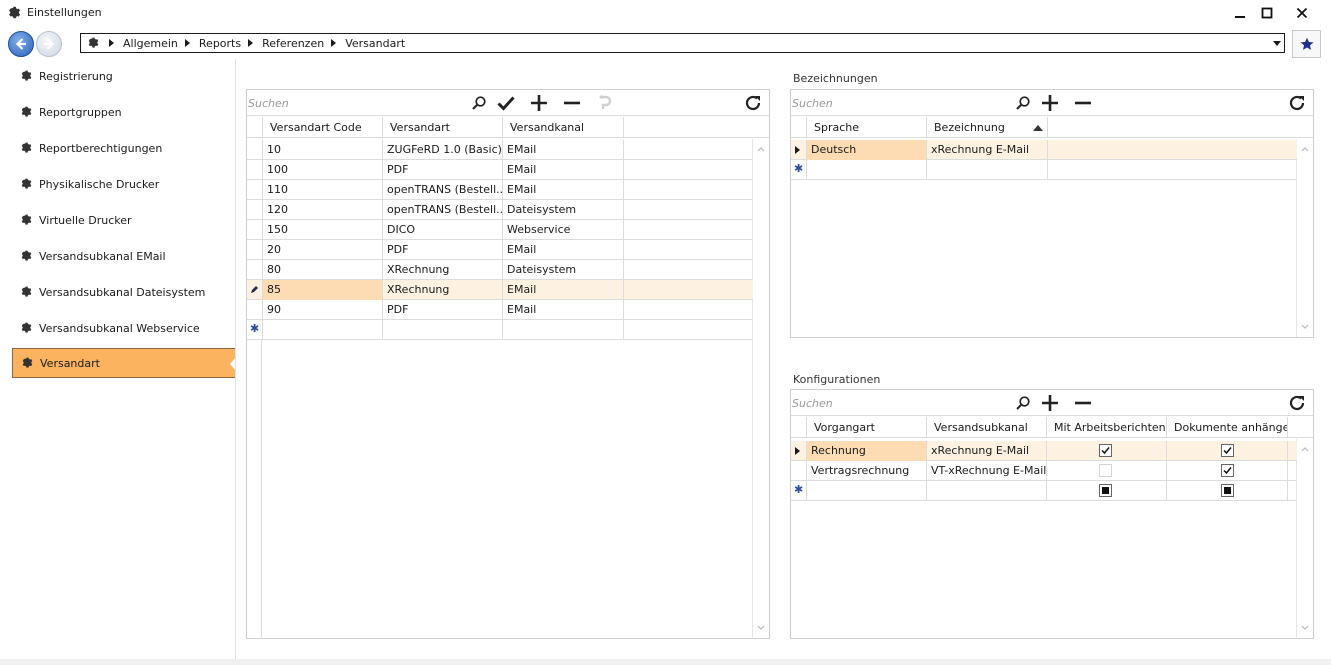 This screenshot has width=1331, height=665. I want to click on column-header-bezeichnung: Bezeichnung, so click(987, 127).